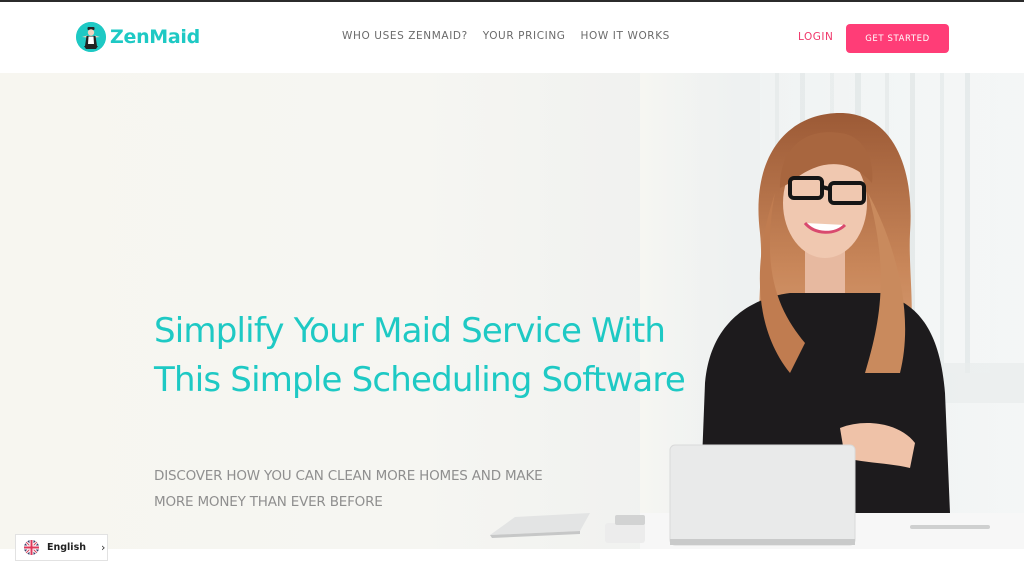  I want to click on logo-text: ZenMaid, so click(155, 37).